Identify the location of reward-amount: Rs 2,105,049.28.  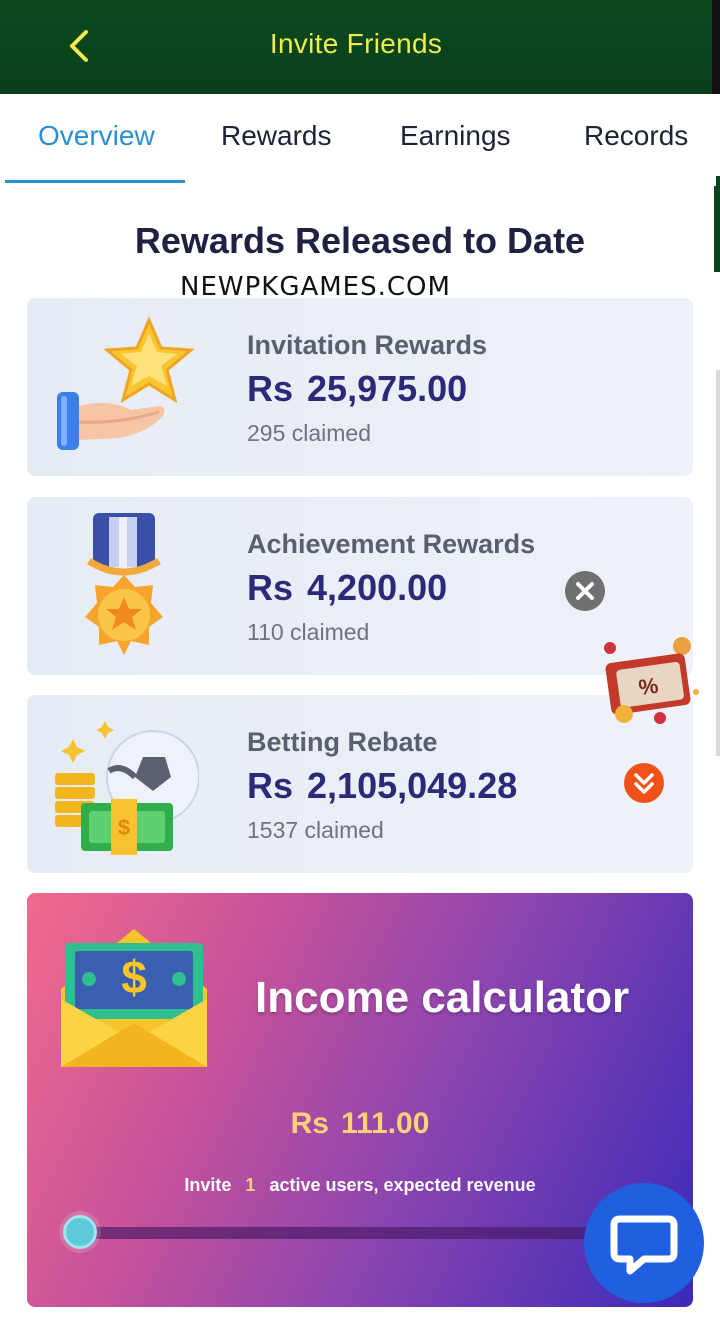
(382, 786).